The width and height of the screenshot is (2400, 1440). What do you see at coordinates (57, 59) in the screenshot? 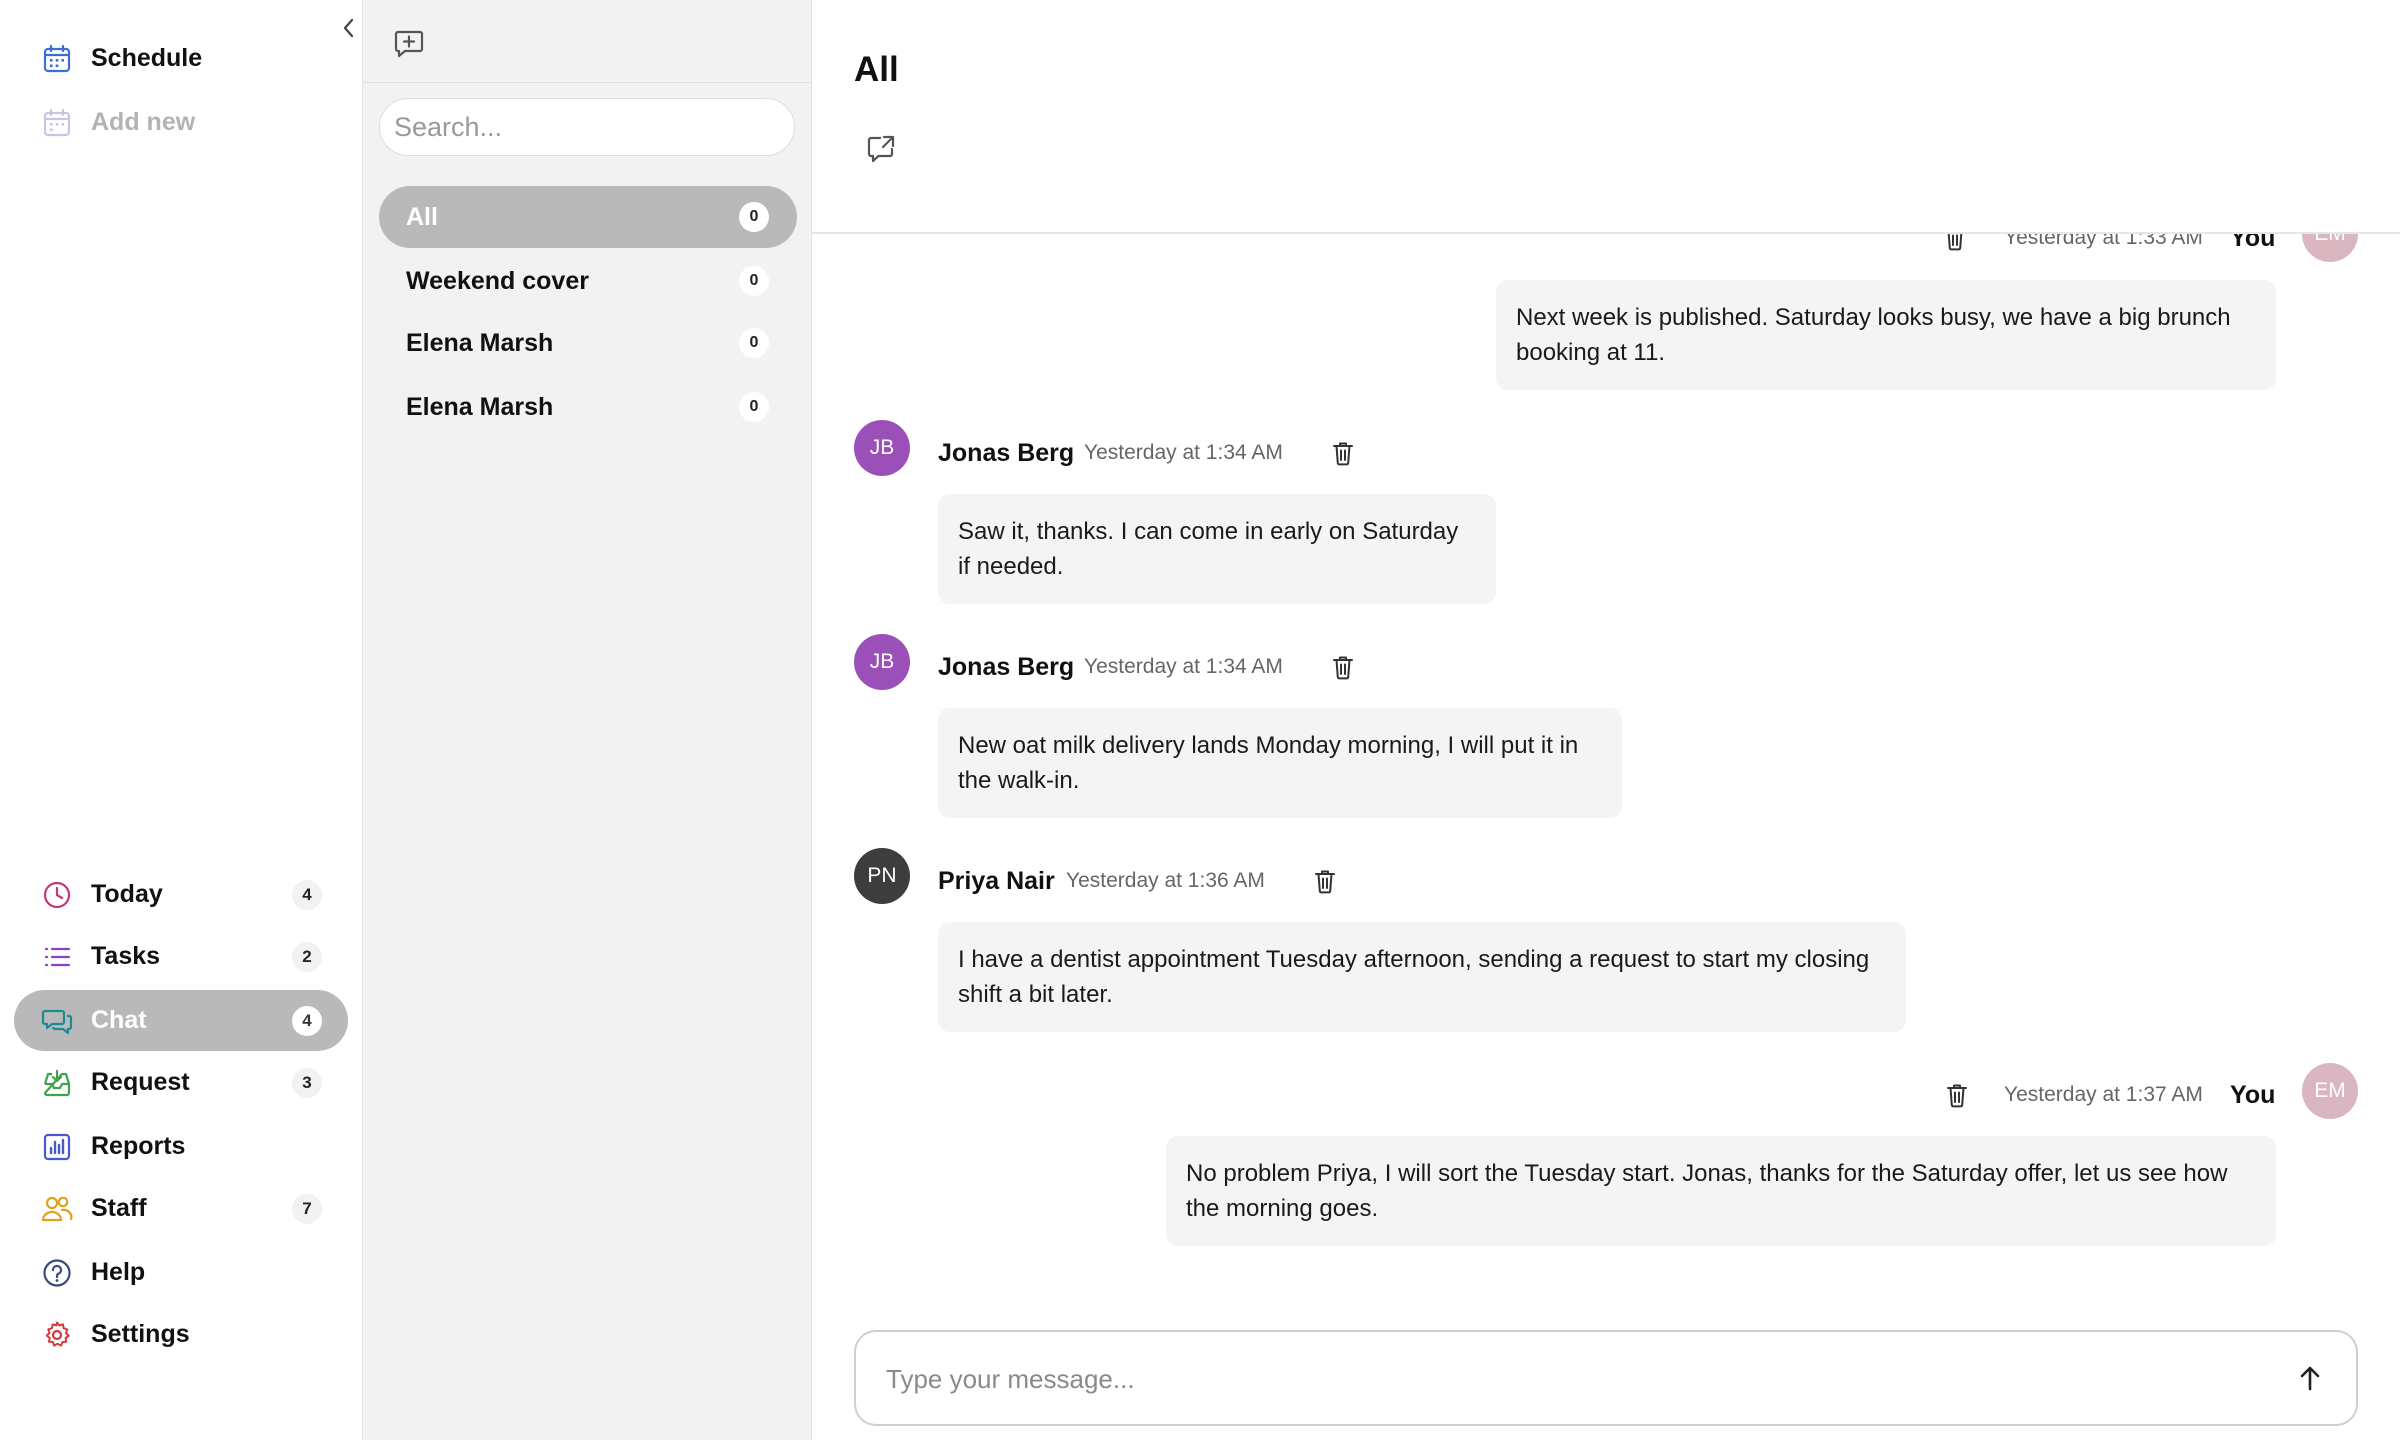
I see `calendar-icon` at bounding box center [57, 59].